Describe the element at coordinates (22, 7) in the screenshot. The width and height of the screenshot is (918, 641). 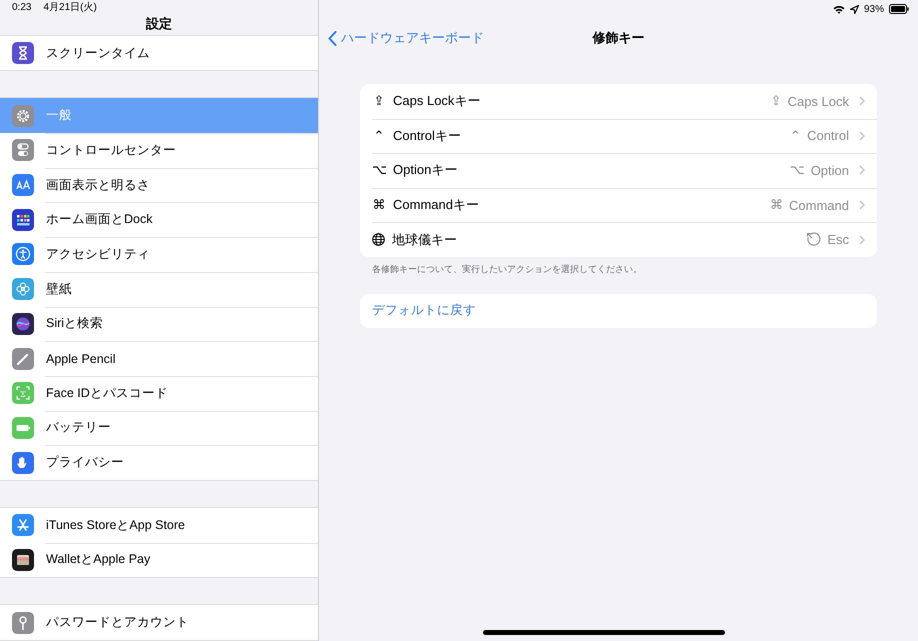
I see `status-time: 0:23` at that location.